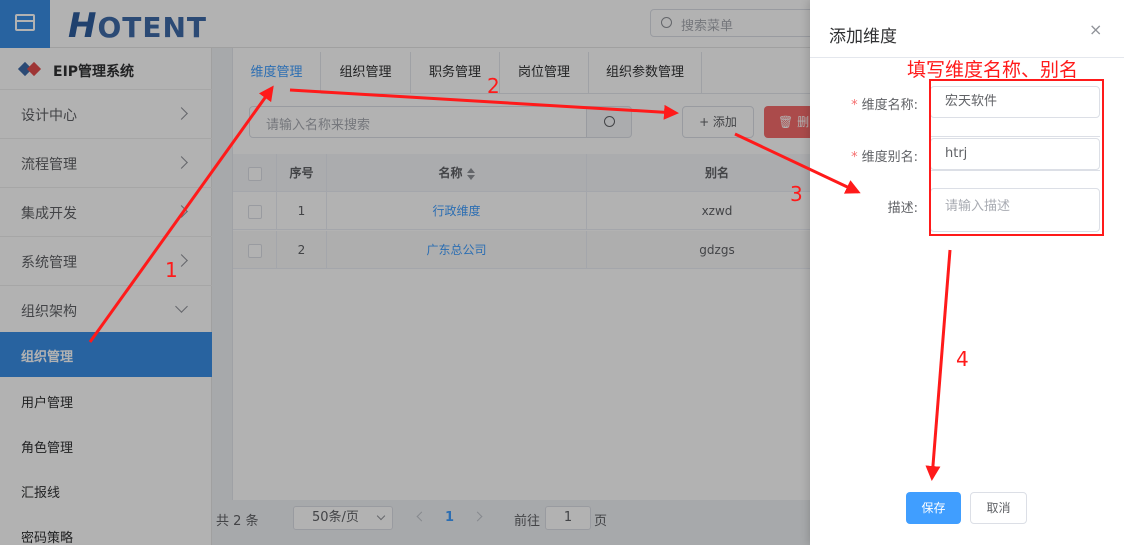  I want to click on annotation-highlight-box, so click(1016, 157).